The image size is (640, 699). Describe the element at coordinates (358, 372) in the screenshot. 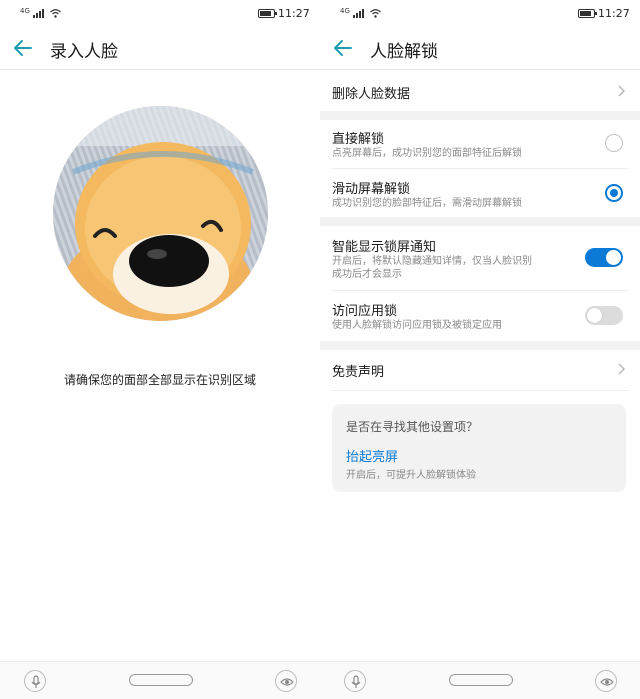

I see `disclaimer-label: 免责声明` at that location.